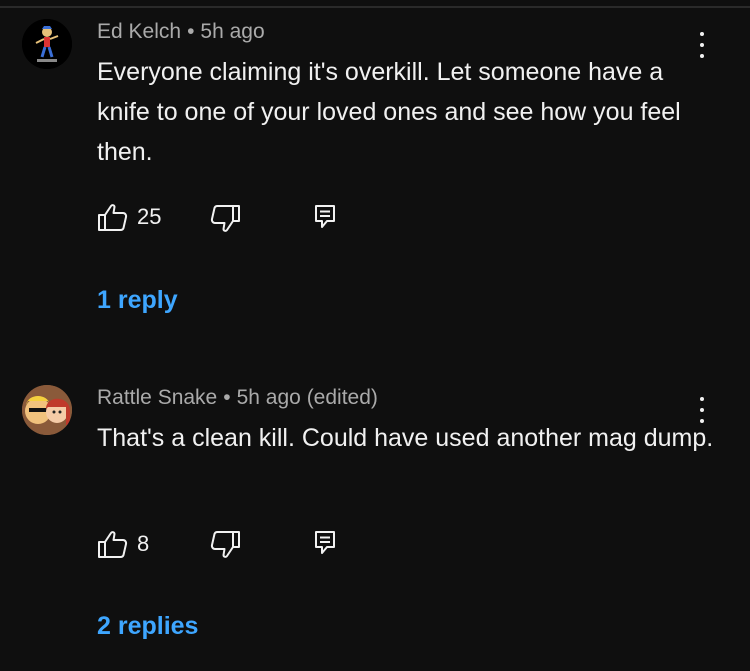 This screenshot has height=671, width=750. What do you see at coordinates (157, 397) in the screenshot?
I see `author-name: Rattle Snake` at bounding box center [157, 397].